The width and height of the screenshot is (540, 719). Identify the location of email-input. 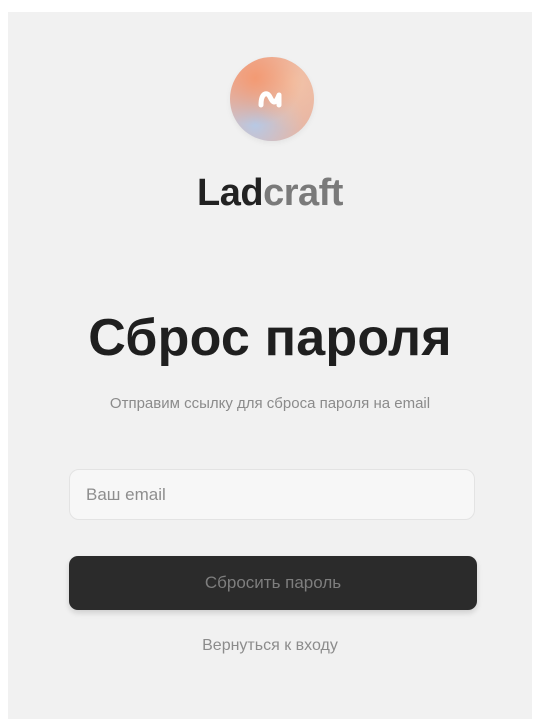
(272, 494).